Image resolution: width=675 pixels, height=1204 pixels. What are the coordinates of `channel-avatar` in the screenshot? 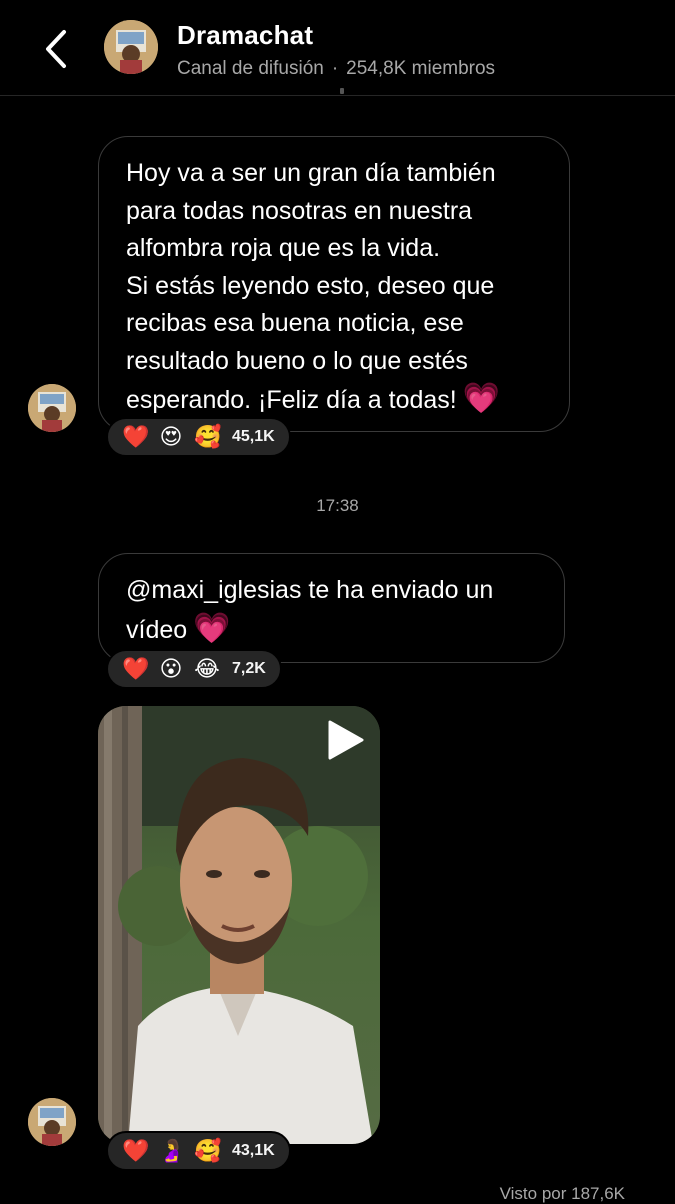 It's located at (131, 47).